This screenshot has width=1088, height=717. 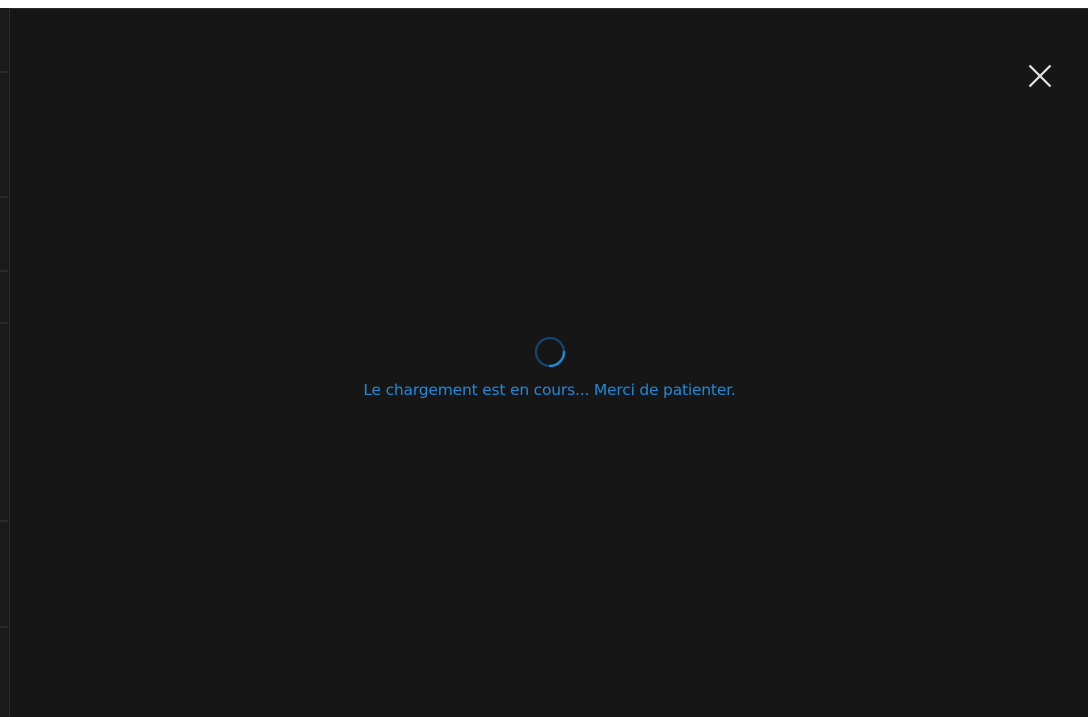 I want to click on close-button, so click(x=1040, y=76).